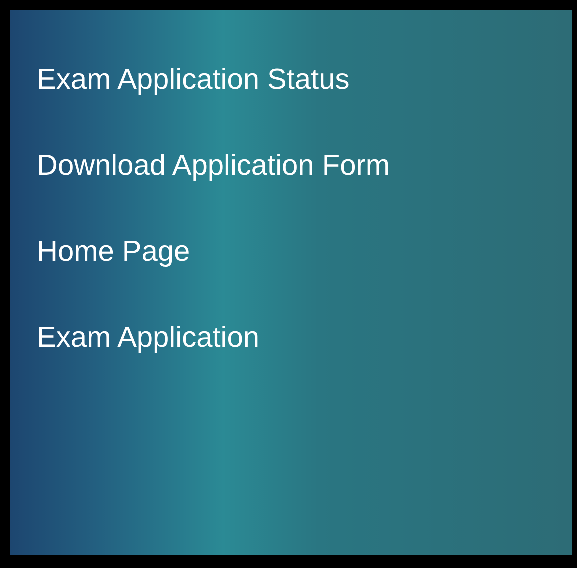 This screenshot has height=568, width=577. Describe the element at coordinates (213, 166) in the screenshot. I see `menu-link: Download Application Form` at that location.